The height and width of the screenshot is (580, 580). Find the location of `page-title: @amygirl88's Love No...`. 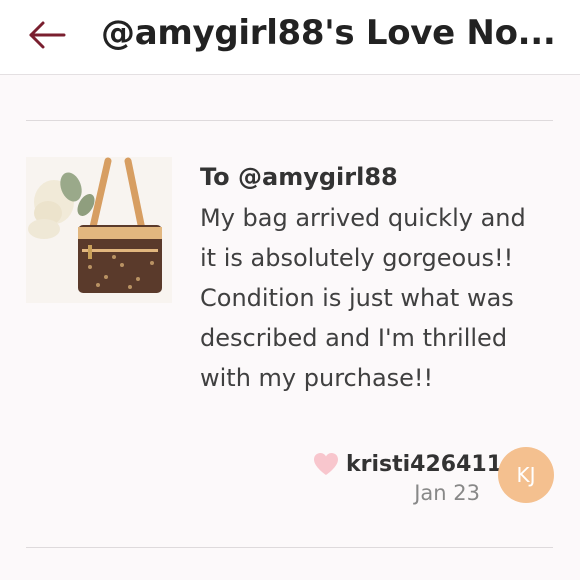

page-title: @amygirl88's Love No... is located at coordinates (328, 33).